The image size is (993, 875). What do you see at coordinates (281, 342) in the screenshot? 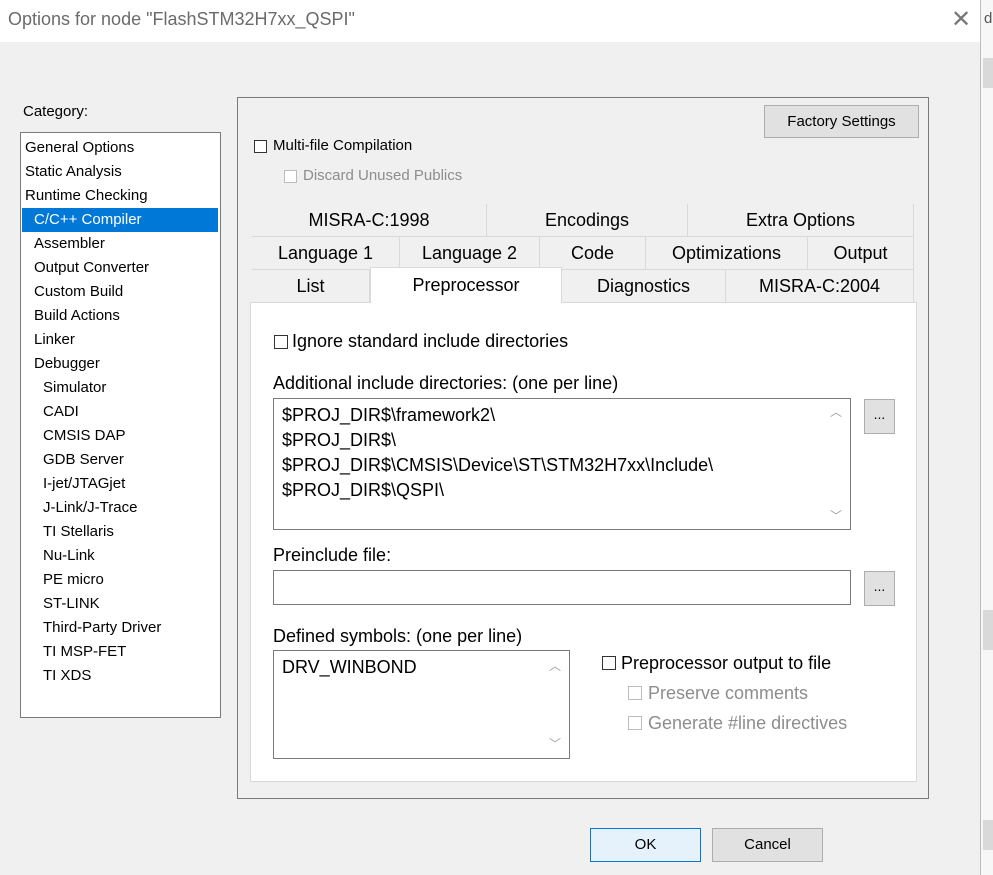
I see `ignore-std-include-checkbox` at bounding box center [281, 342].